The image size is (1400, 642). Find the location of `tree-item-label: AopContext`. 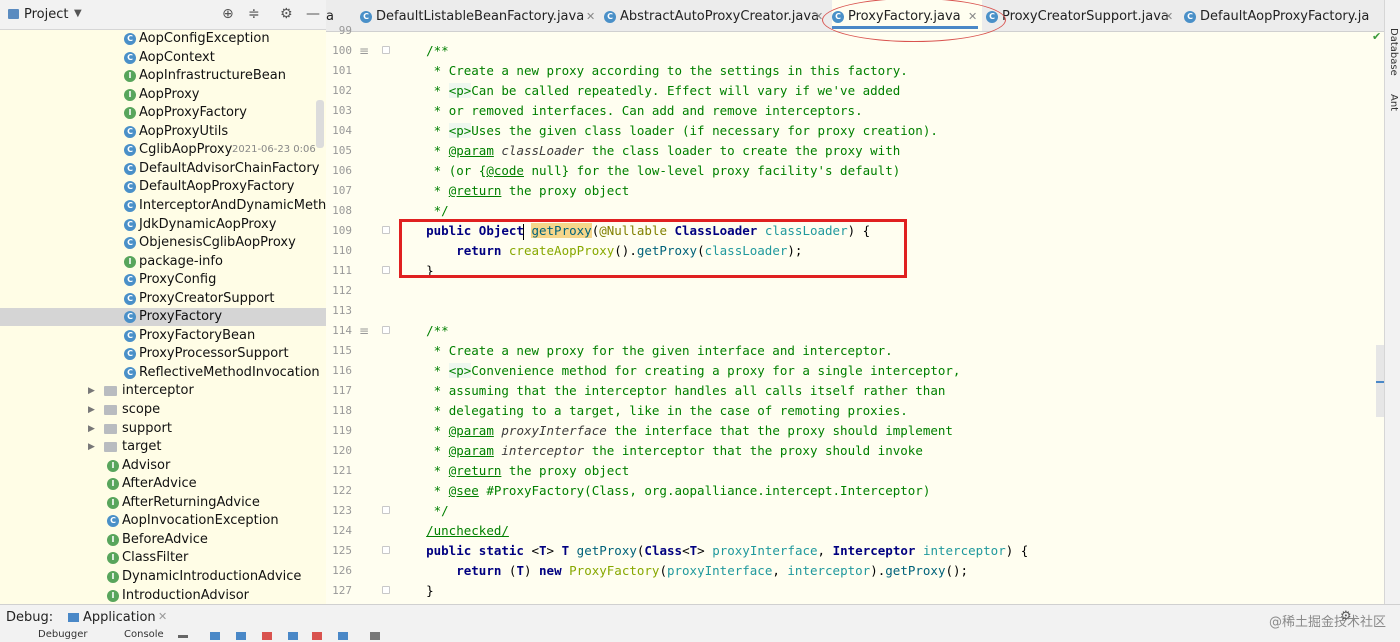

tree-item-label: AopContext is located at coordinates (177, 57).